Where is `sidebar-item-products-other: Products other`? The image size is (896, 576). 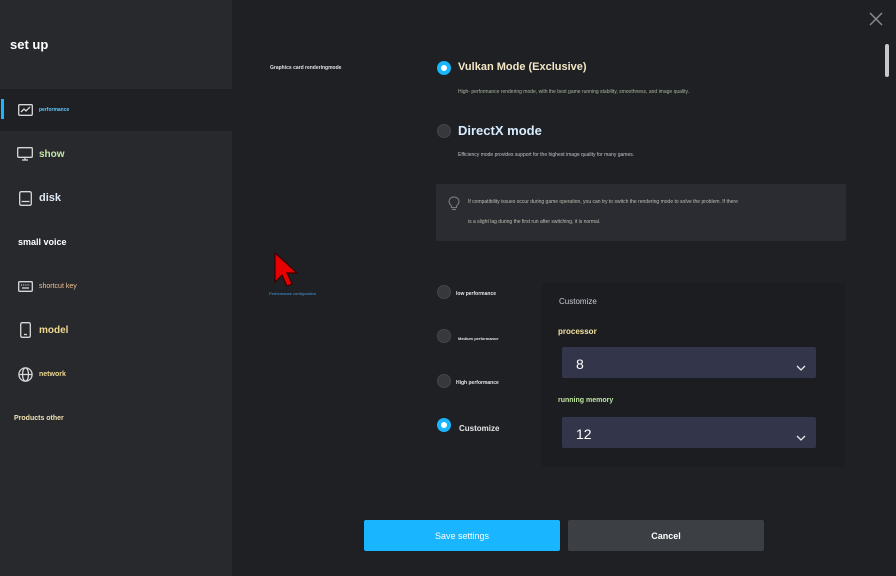
sidebar-item-products-other: Products other is located at coordinates (116, 418).